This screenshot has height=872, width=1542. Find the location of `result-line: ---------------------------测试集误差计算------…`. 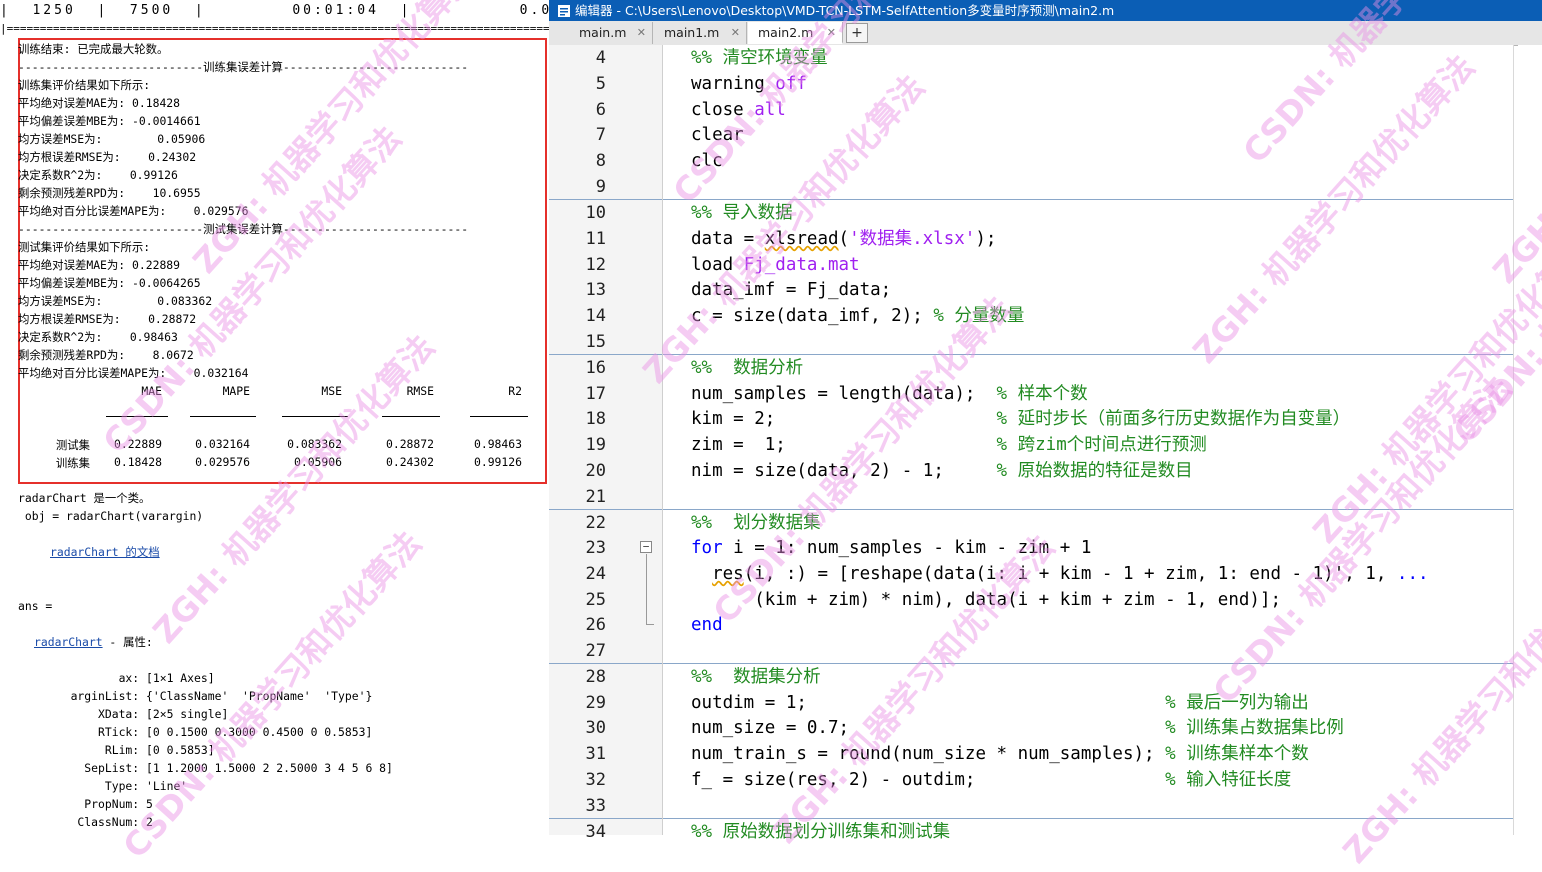

result-line: ---------------------------测试集误差计算------… is located at coordinates (243, 229).